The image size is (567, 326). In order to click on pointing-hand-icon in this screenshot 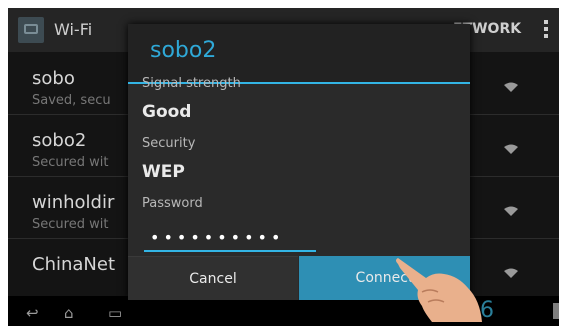, I will do `click(439, 290)`.